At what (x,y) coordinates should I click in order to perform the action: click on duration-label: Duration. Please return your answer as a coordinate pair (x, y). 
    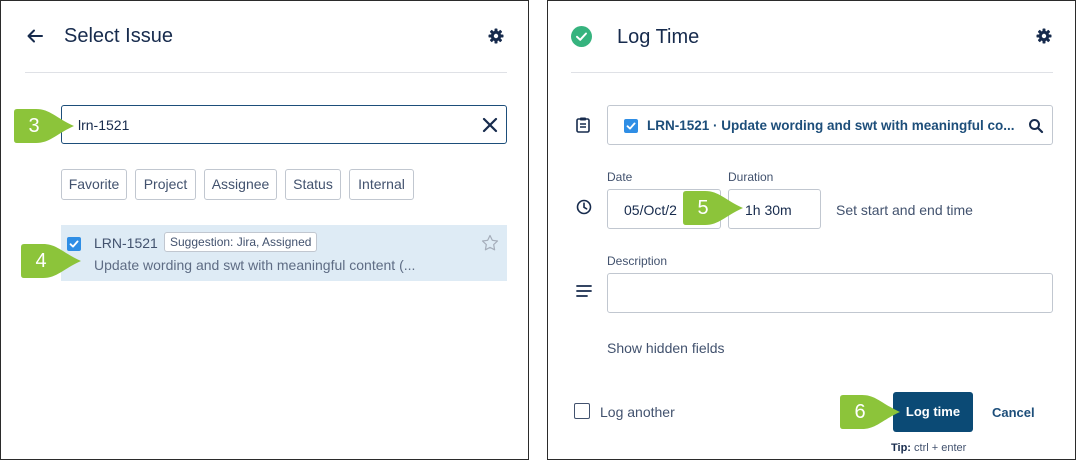
    Looking at the image, I should click on (751, 177).